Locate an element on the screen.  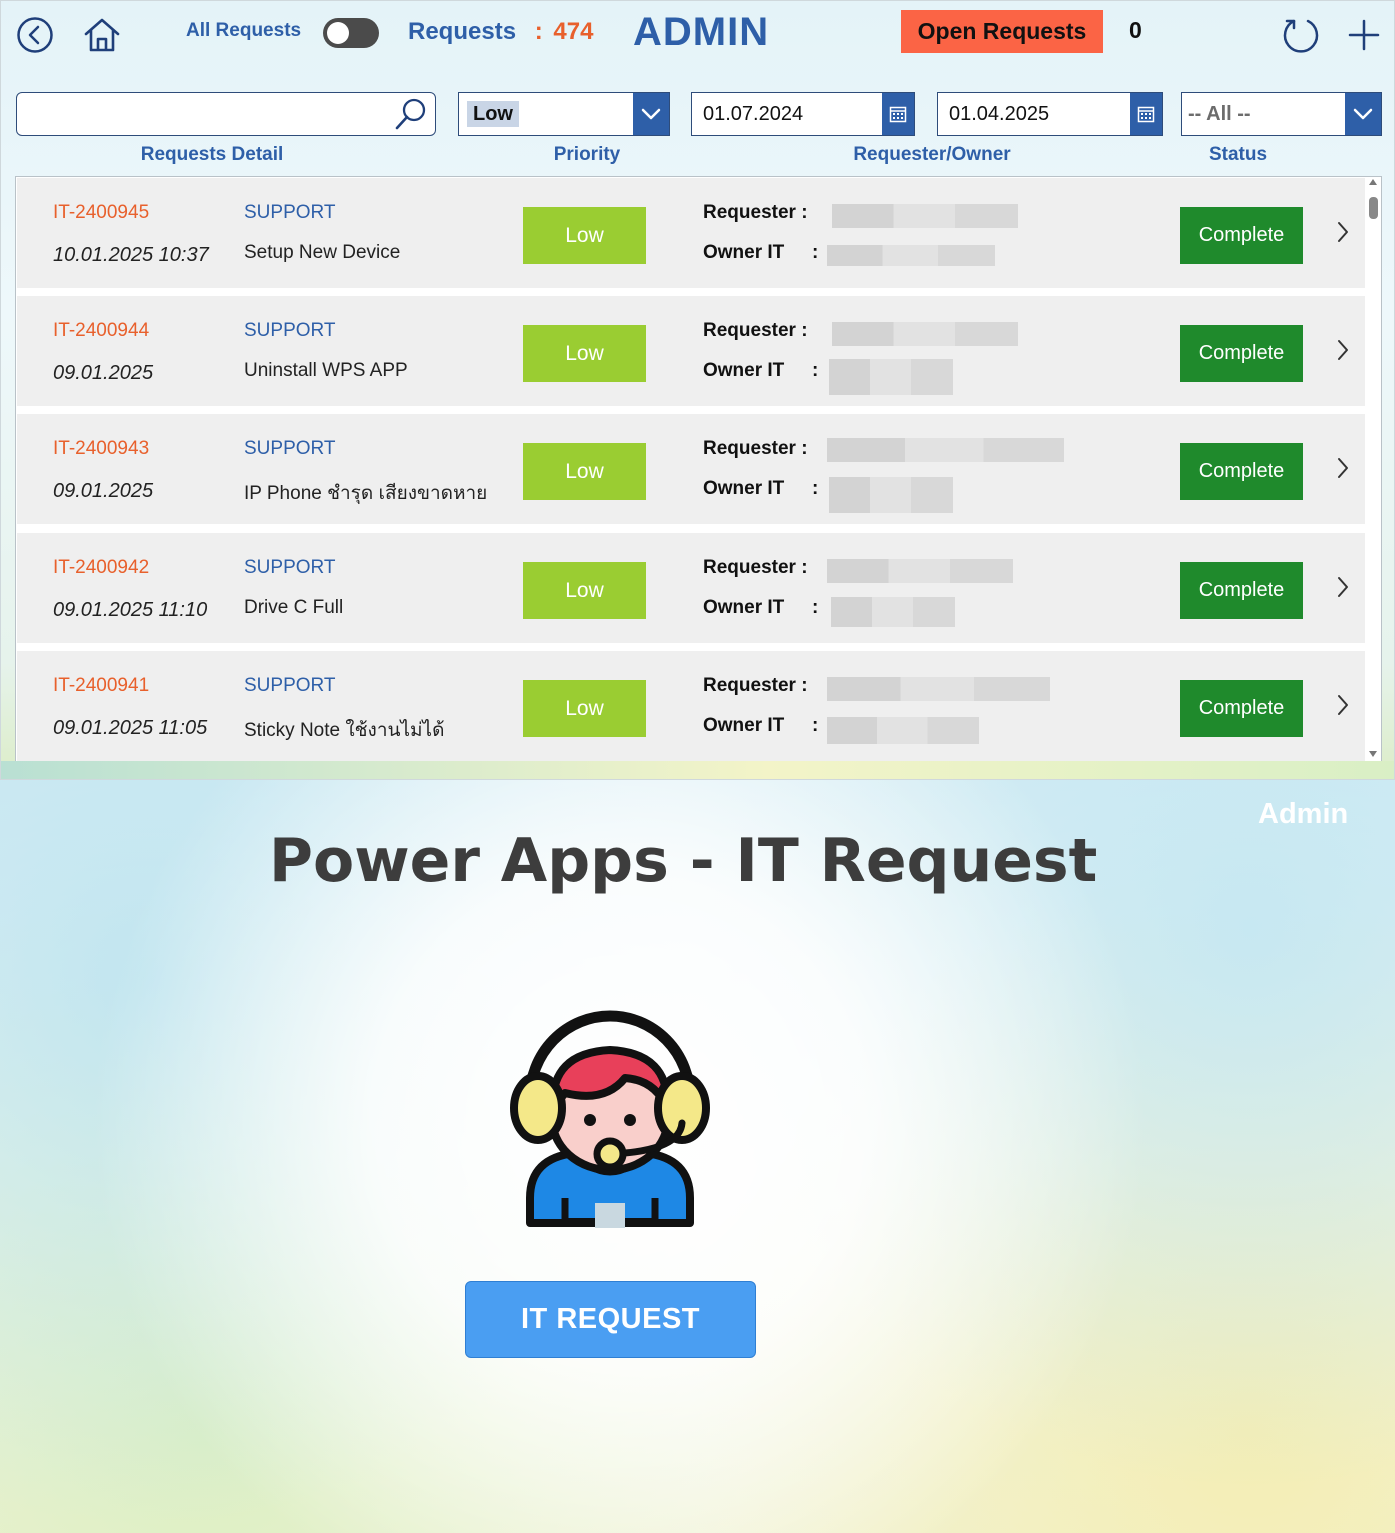
home-button is located at coordinates (102, 35).